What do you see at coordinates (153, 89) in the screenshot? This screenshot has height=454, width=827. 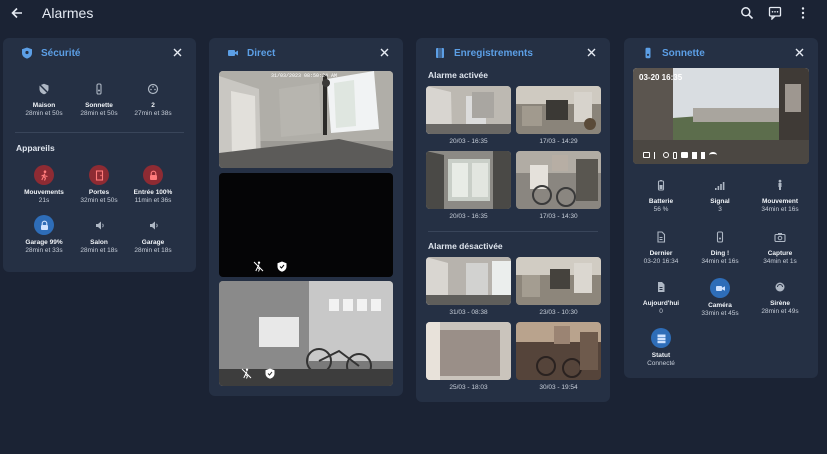 I see `dial-icon` at bounding box center [153, 89].